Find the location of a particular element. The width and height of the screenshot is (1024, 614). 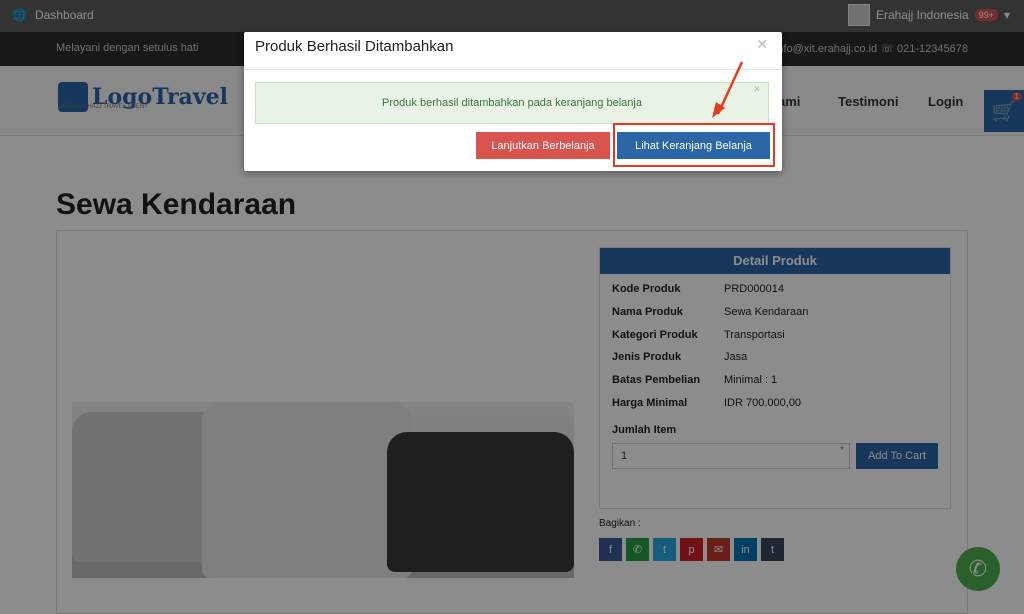

continue-shopping-button: Lanjutkan Berbelanja is located at coordinates (543, 145).